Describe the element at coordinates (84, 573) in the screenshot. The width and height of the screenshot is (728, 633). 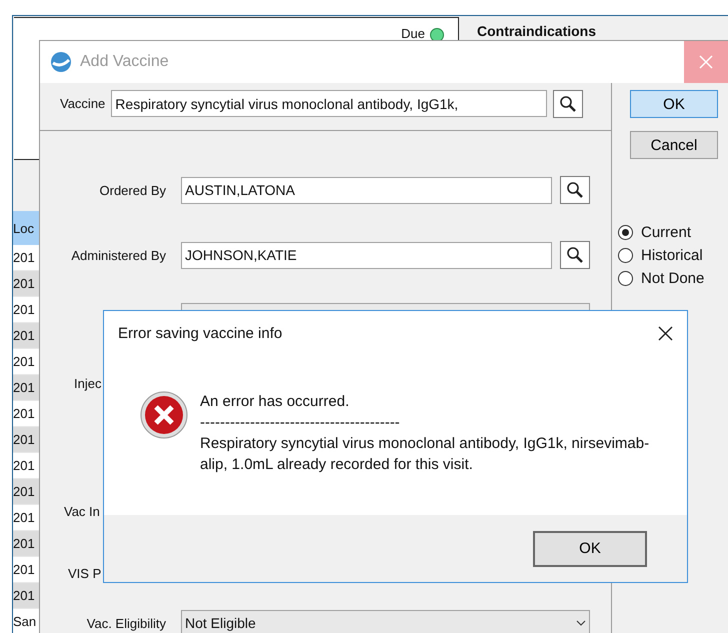
I see `field-label: VIS P` at that location.